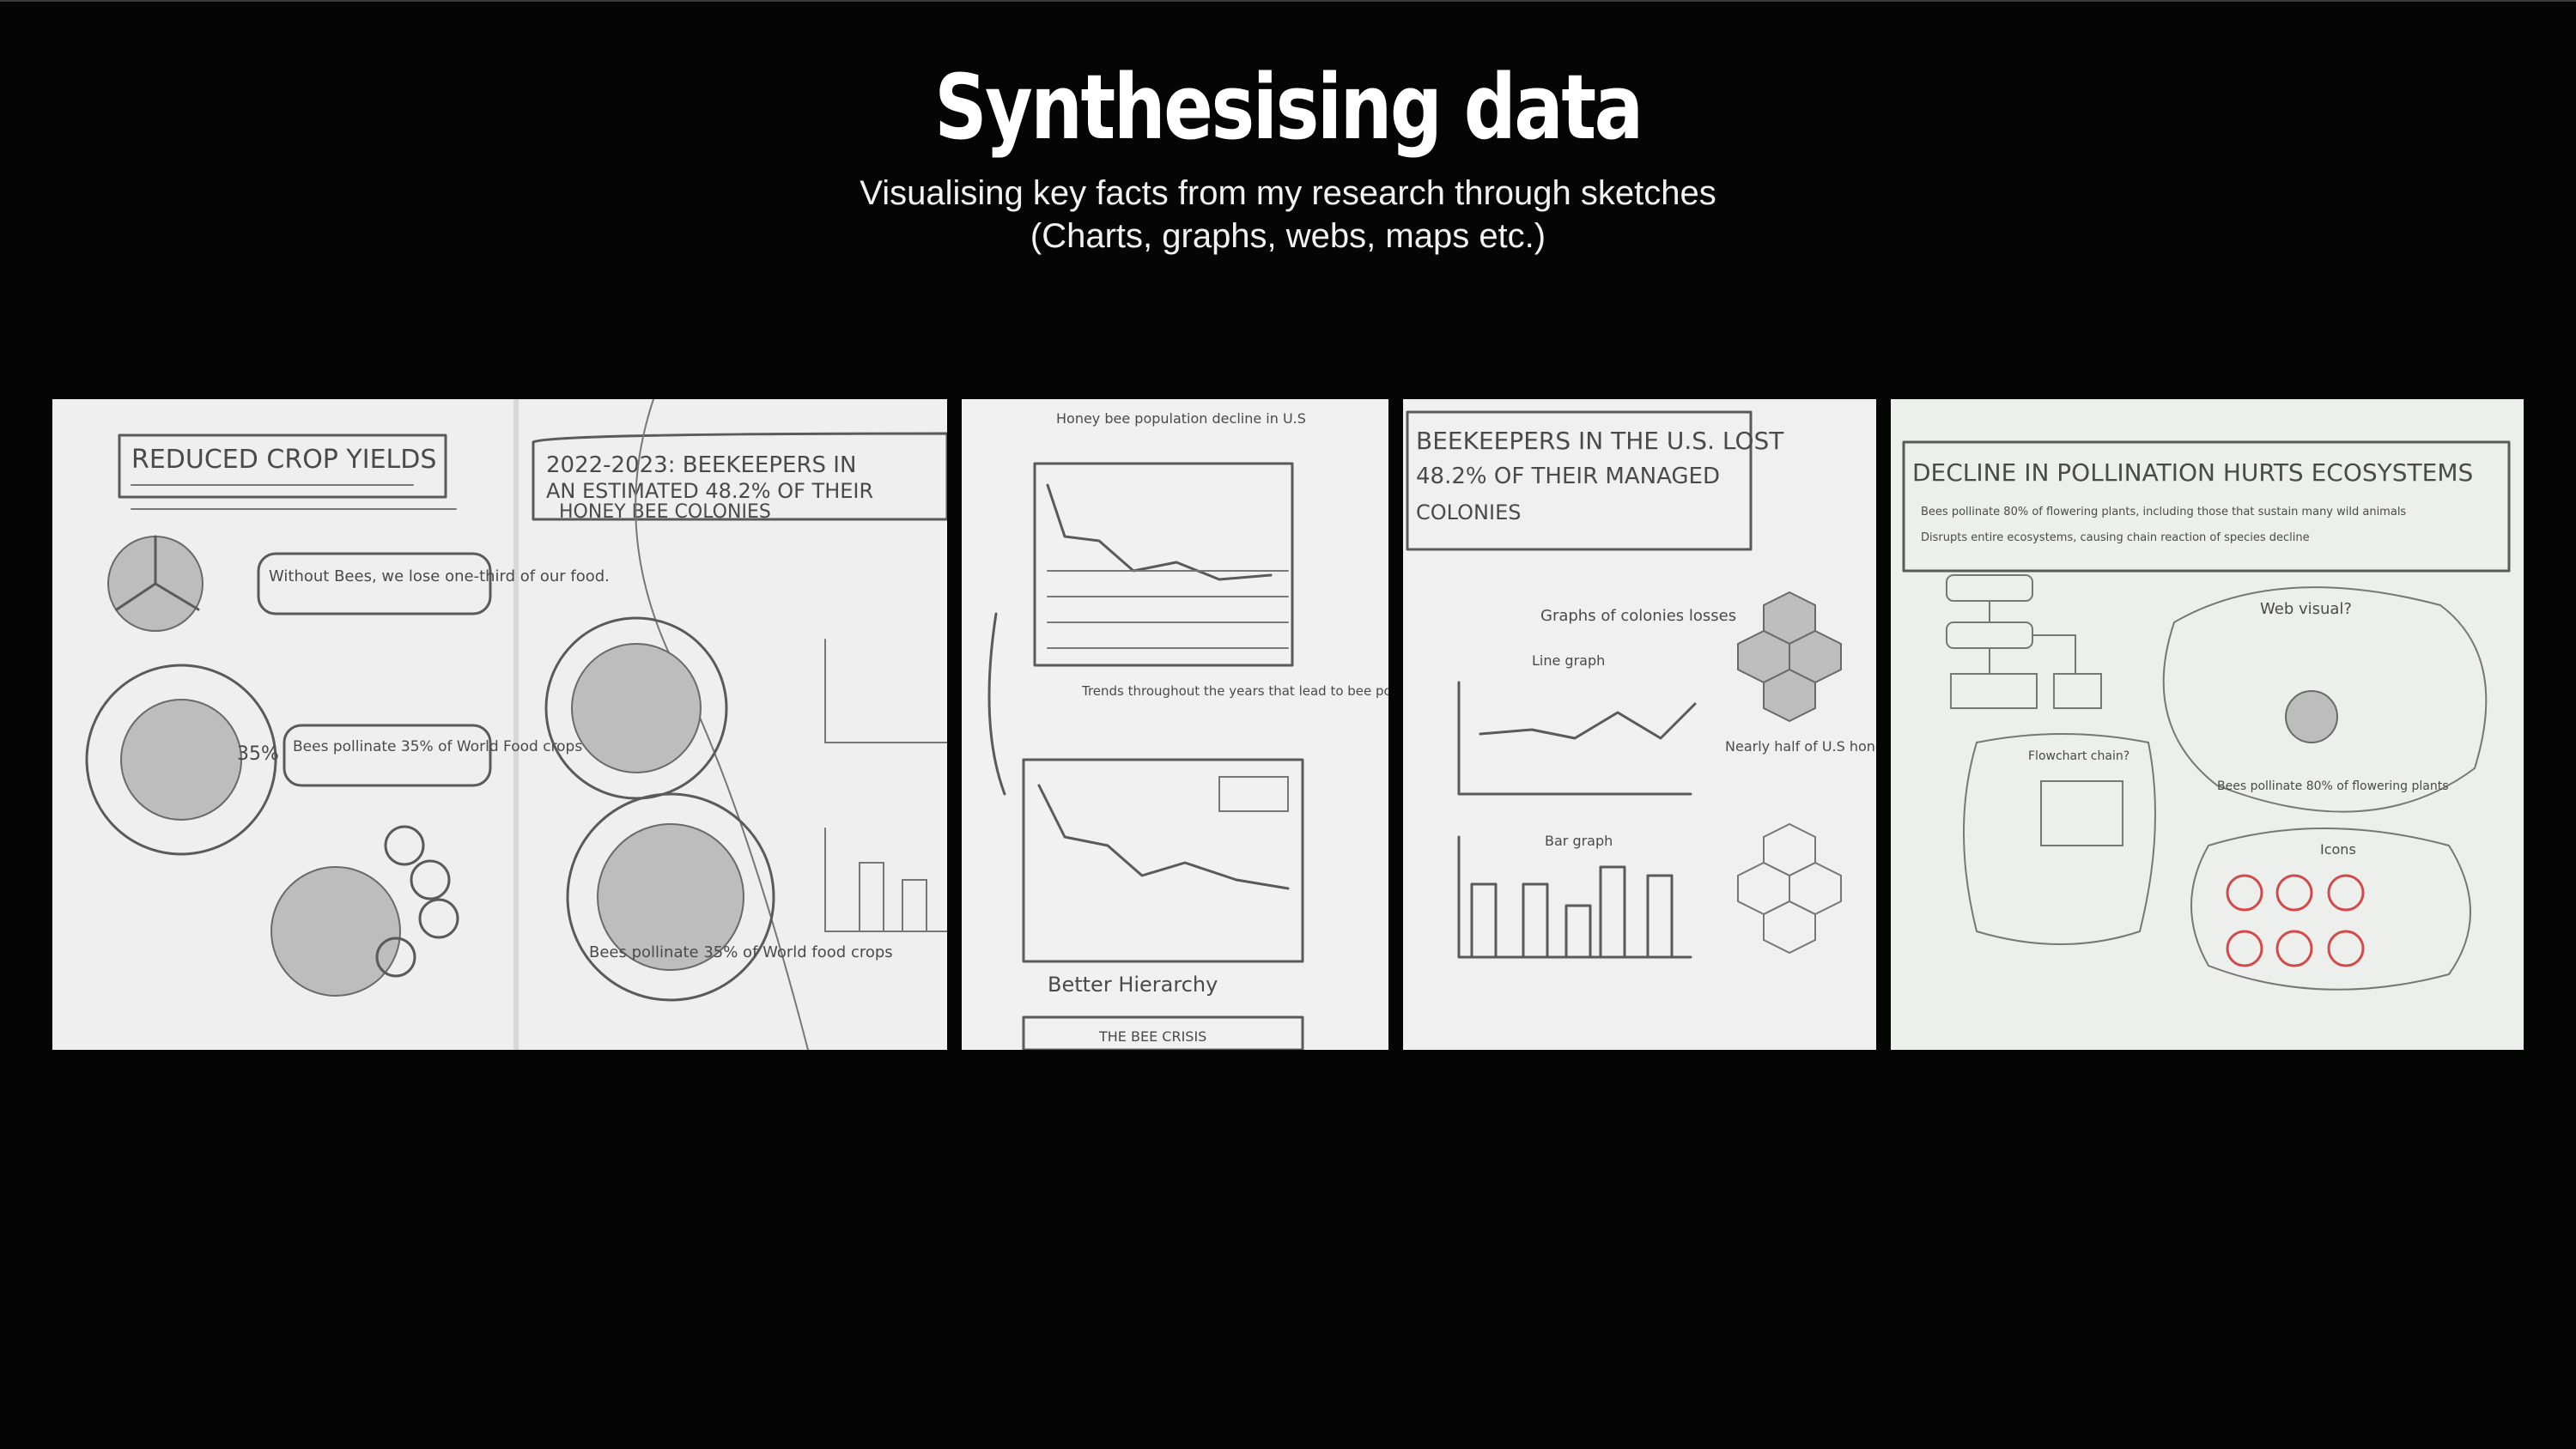 Image resolution: width=2576 pixels, height=1449 pixels. I want to click on sketch4-note-pollinate: Bees pollinate 80% of flowering plants, so click(2333, 786).